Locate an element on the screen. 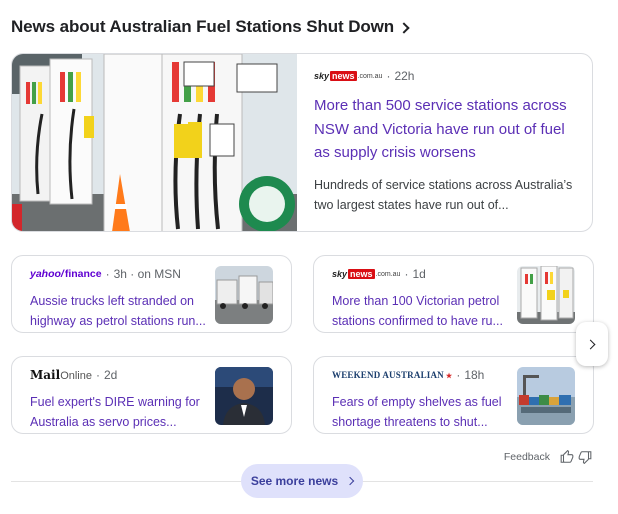  carousel-next-button is located at coordinates (592, 344).